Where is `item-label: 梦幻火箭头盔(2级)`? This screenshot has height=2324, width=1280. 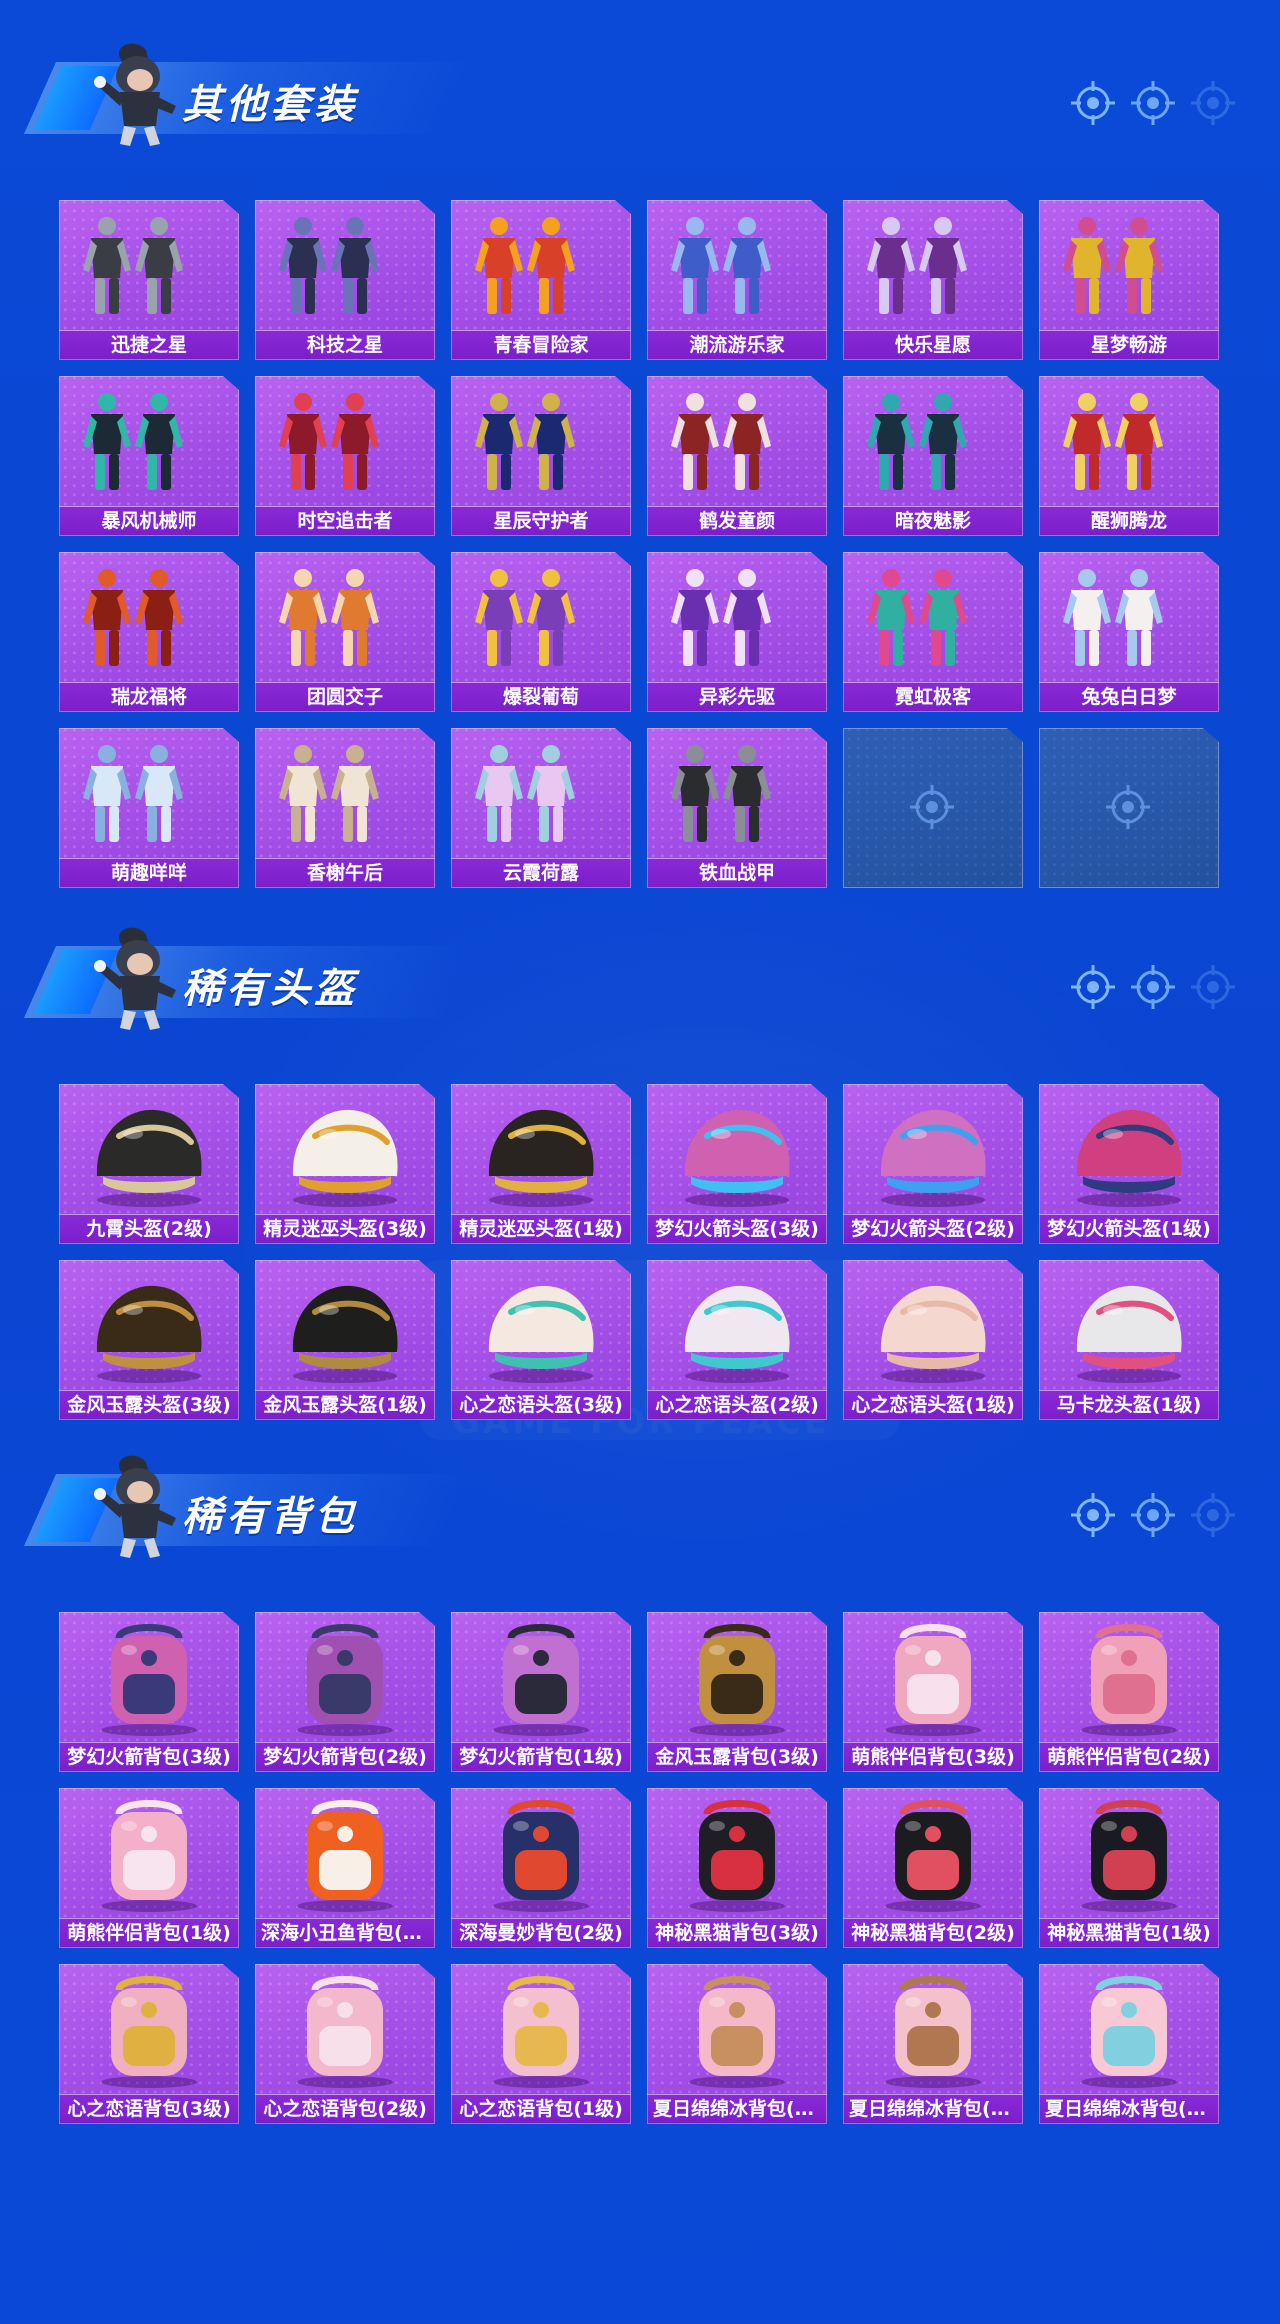 item-label: 梦幻火箭头盔(2级) is located at coordinates (933, 1229).